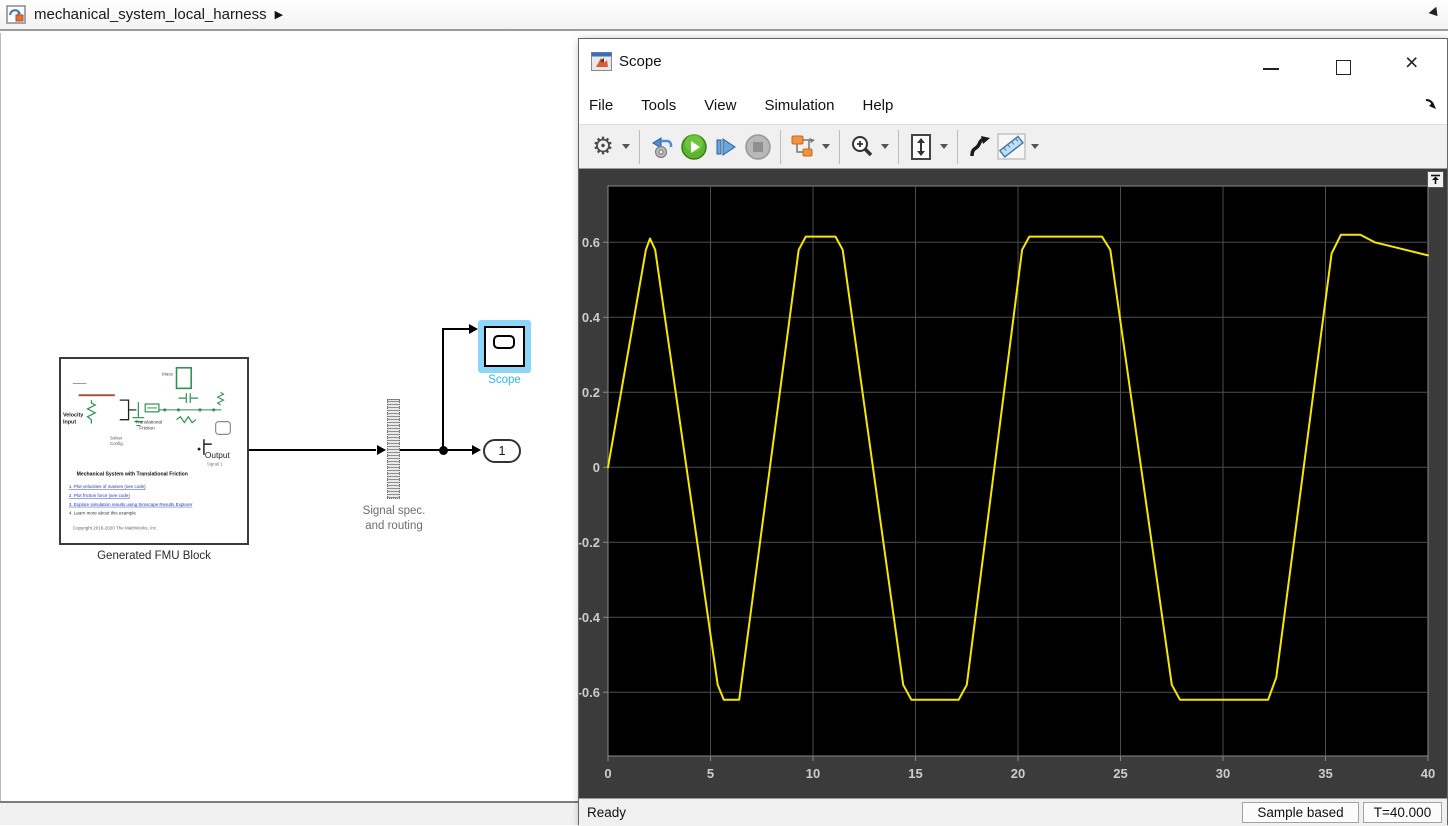  I want to click on menu-file: File, so click(601, 105).